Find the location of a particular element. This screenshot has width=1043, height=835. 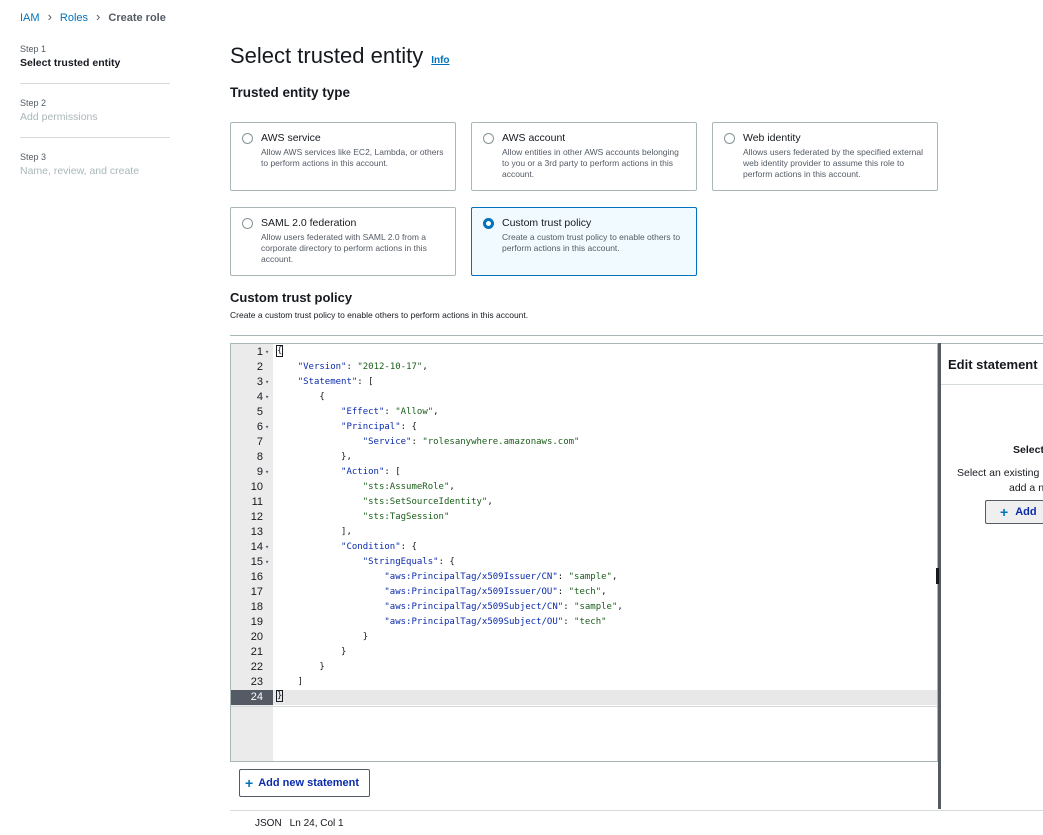

chevron-right-icon: › is located at coordinates (98, 16).